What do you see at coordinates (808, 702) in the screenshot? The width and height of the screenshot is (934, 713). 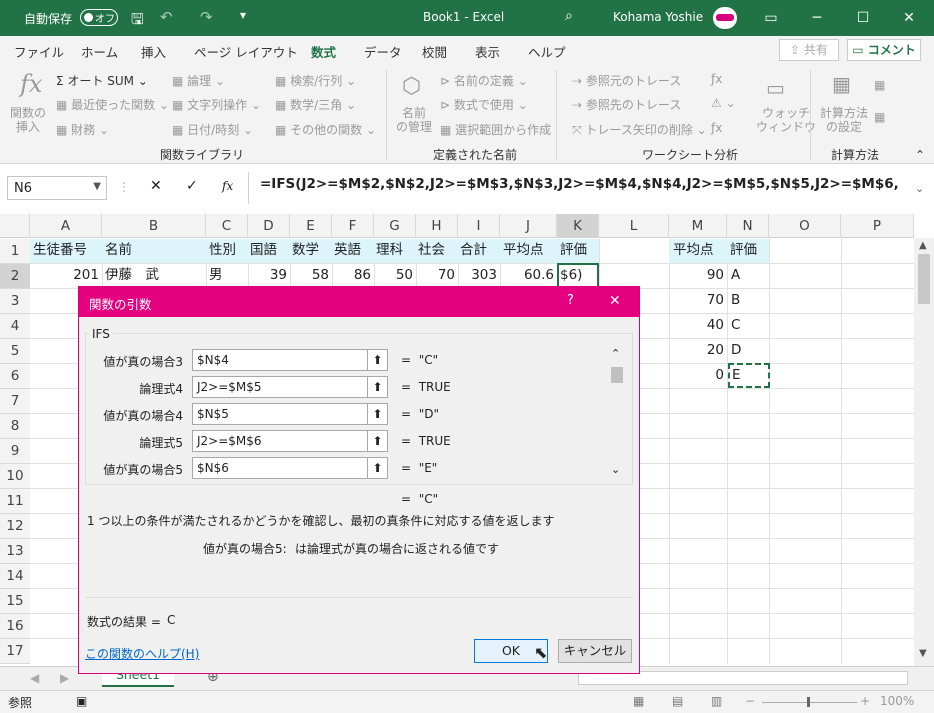 I see `zoom-handle` at bounding box center [808, 702].